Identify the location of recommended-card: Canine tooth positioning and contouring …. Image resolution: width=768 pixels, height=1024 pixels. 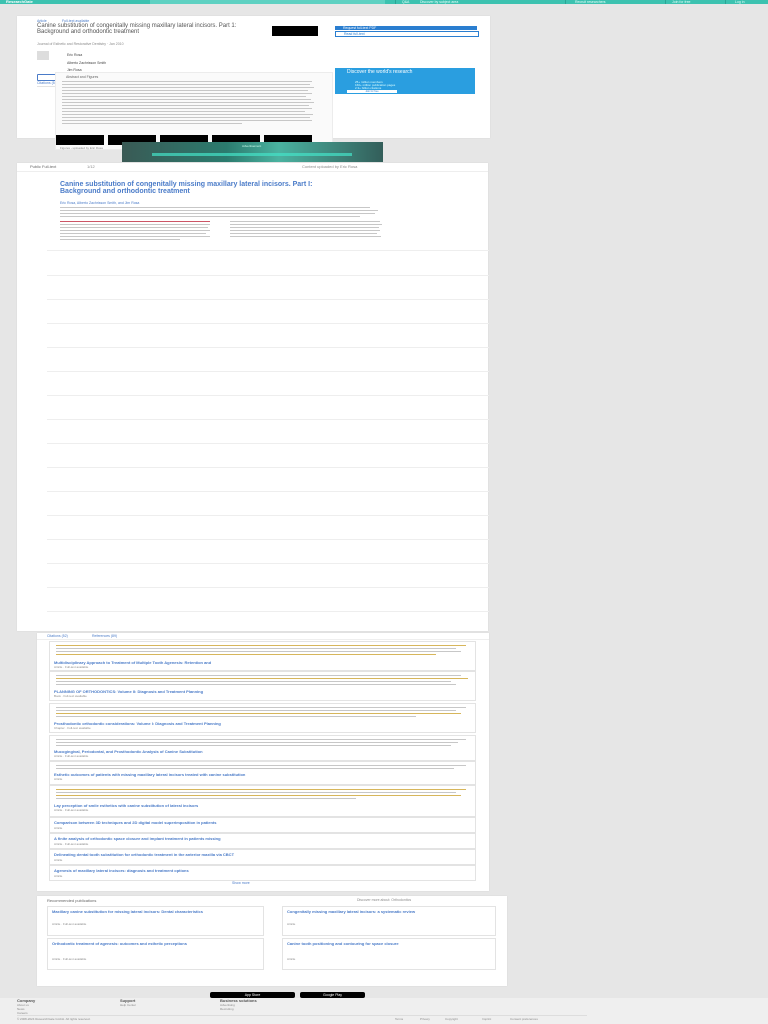
(389, 954).